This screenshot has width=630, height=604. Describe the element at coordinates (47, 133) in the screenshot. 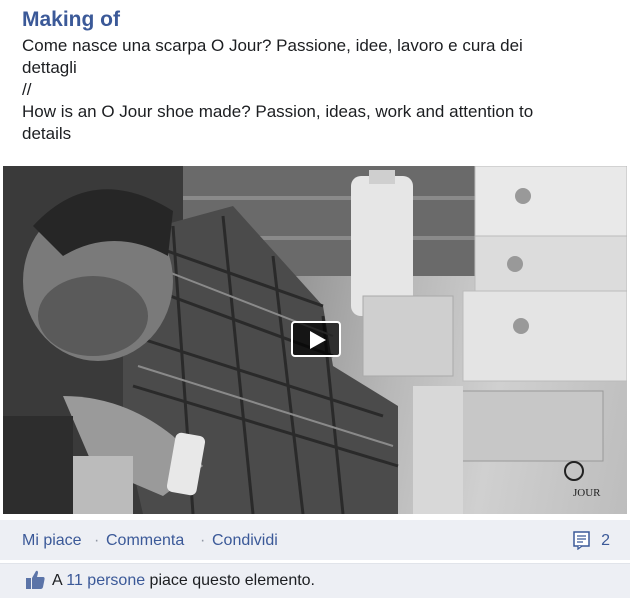

I see `description-line: details` at that location.